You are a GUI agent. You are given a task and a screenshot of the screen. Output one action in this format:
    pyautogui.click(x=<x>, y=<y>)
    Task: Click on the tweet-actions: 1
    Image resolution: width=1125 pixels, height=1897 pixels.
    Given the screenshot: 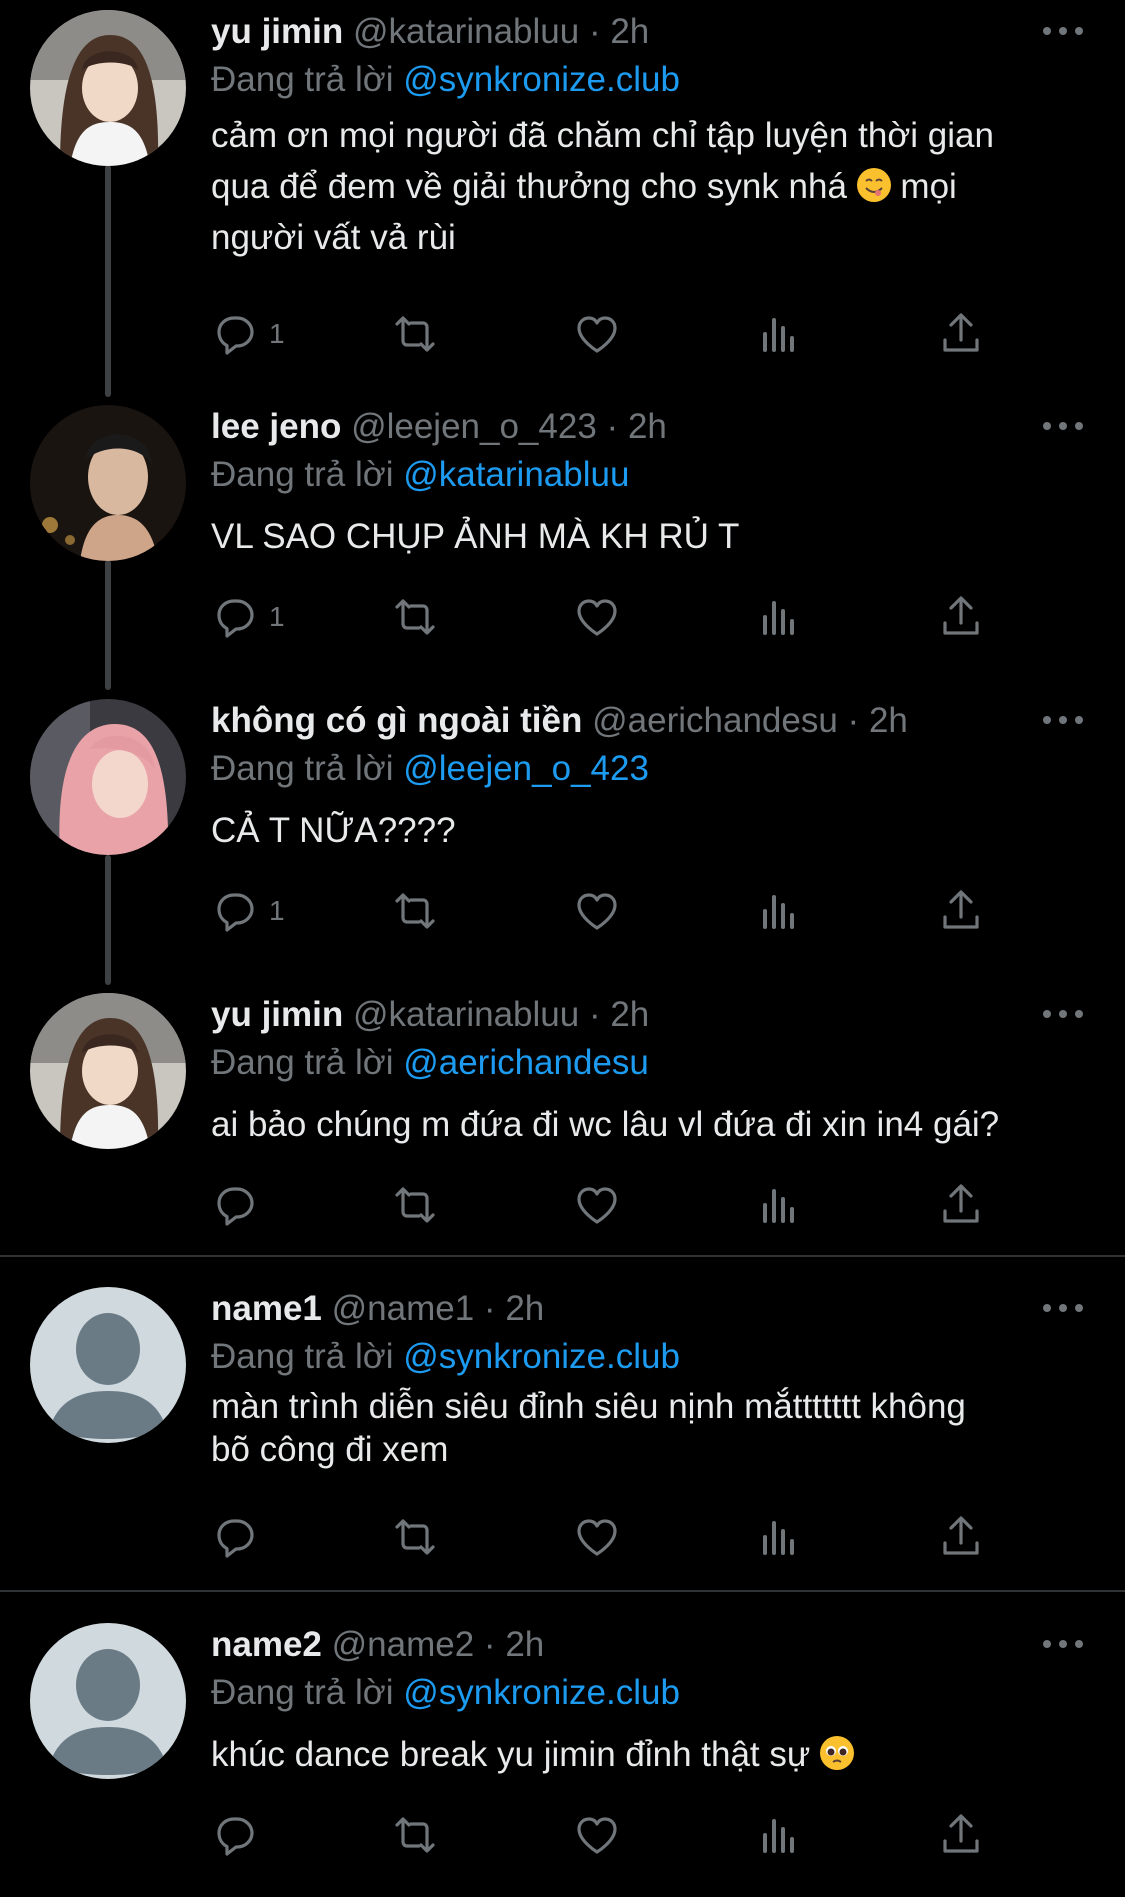 What is the action you would take?
    pyautogui.click(x=611, y=911)
    